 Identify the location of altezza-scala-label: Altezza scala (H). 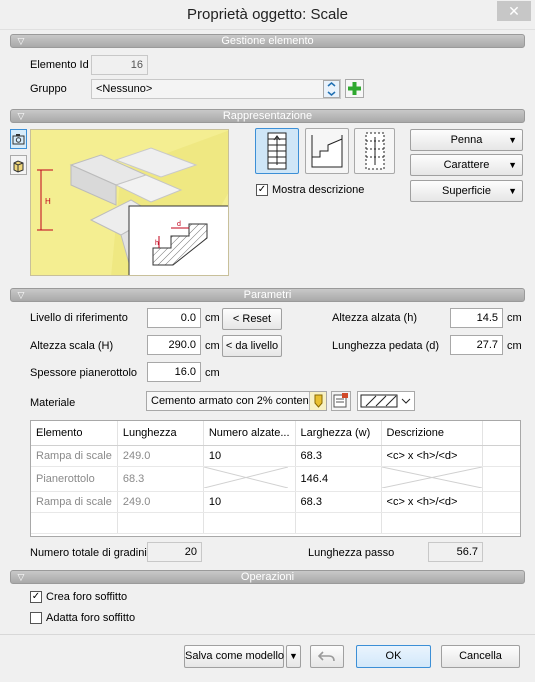
(72, 346).